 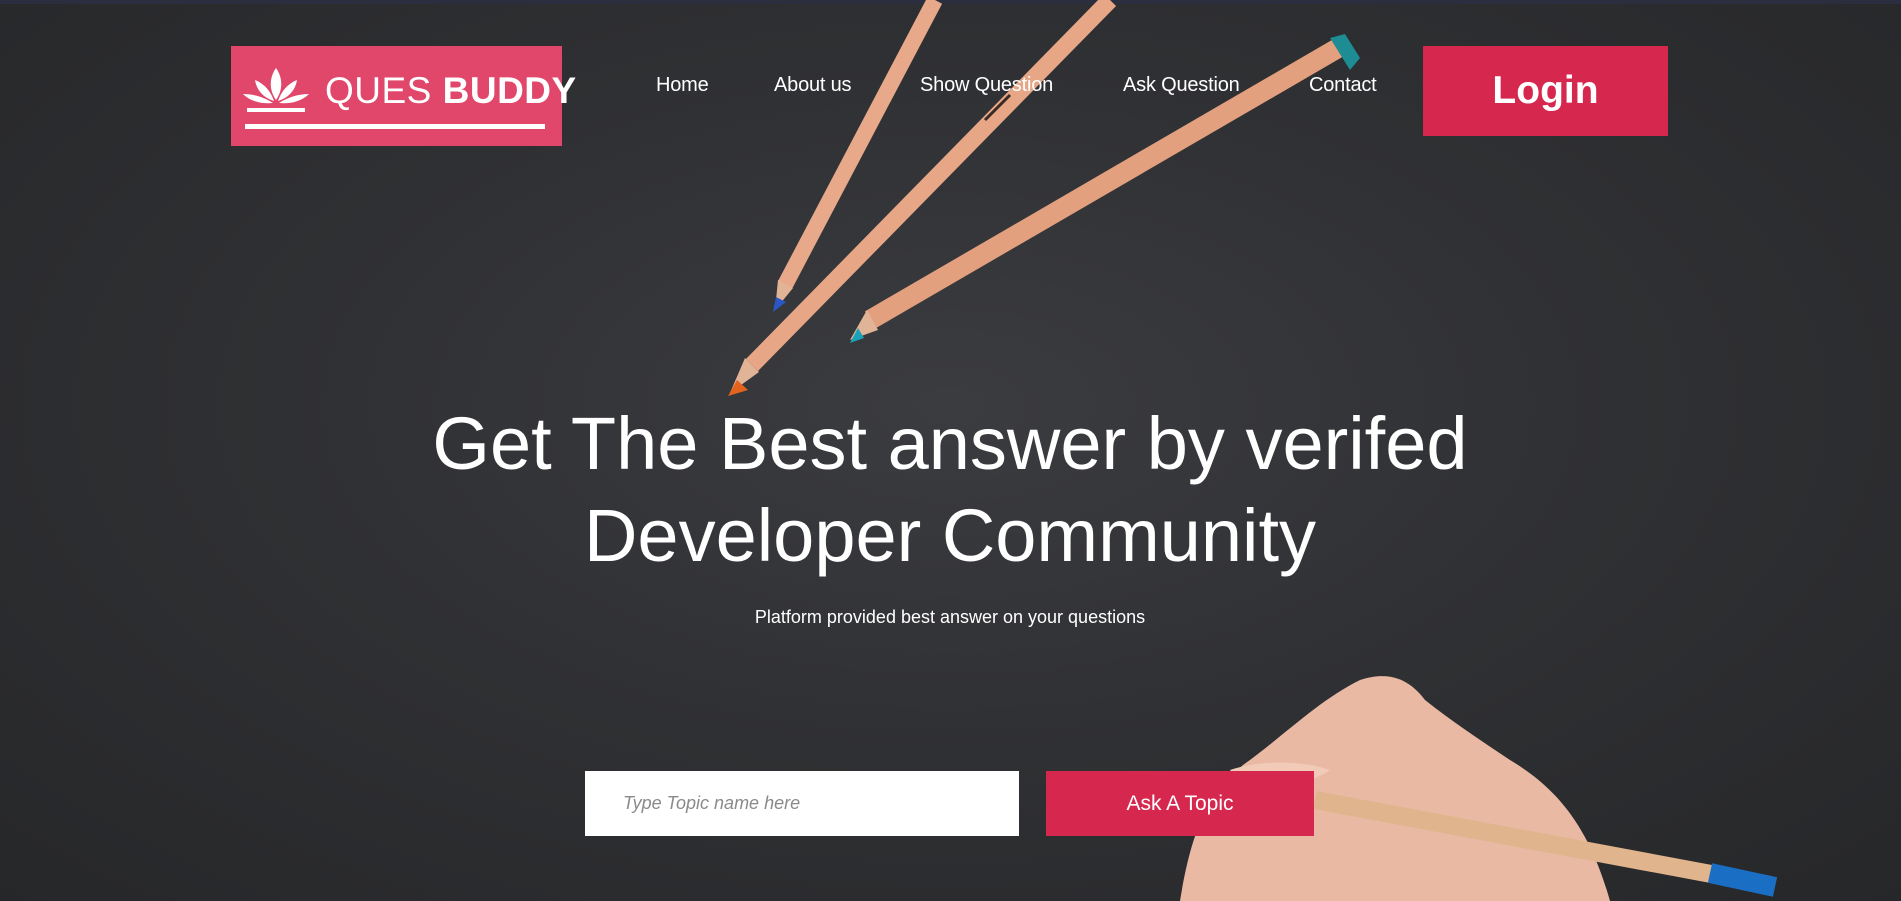 What do you see at coordinates (802, 803) in the screenshot?
I see `topic-input` at bounding box center [802, 803].